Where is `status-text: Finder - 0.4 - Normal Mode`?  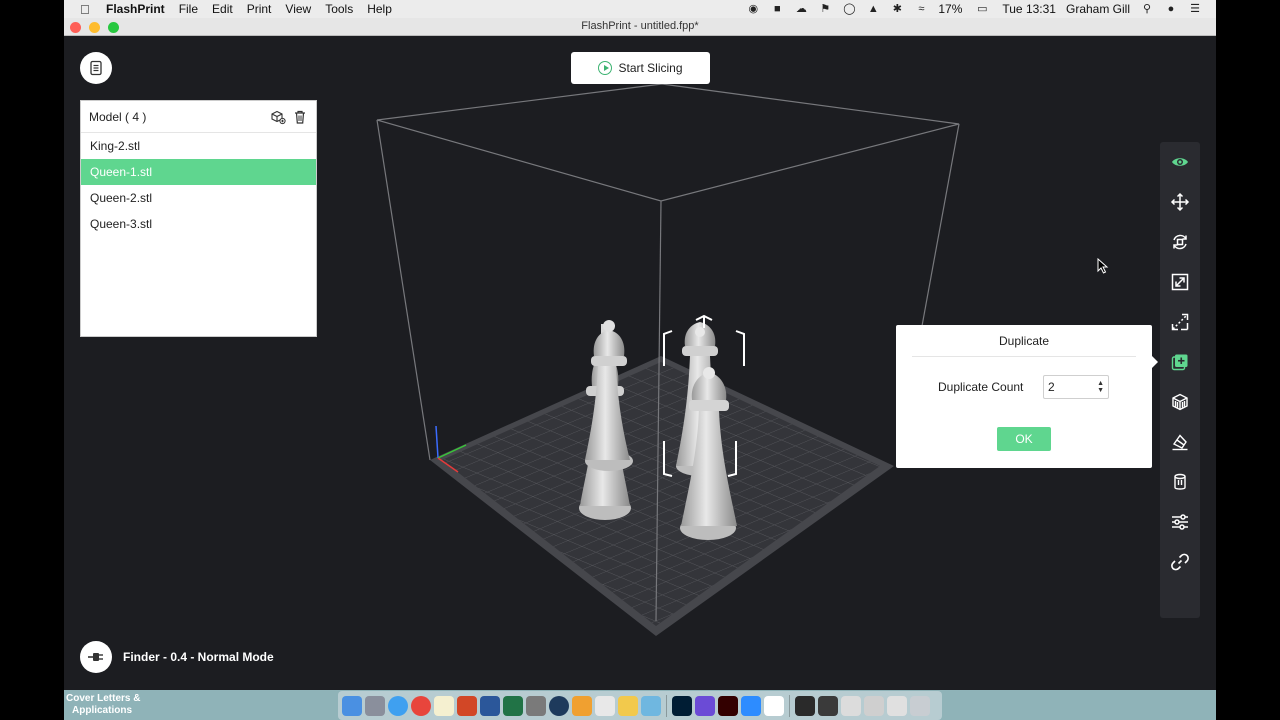 status-text: Finder - 0.4 - Normal Mode is located at coordinates (198, 657).